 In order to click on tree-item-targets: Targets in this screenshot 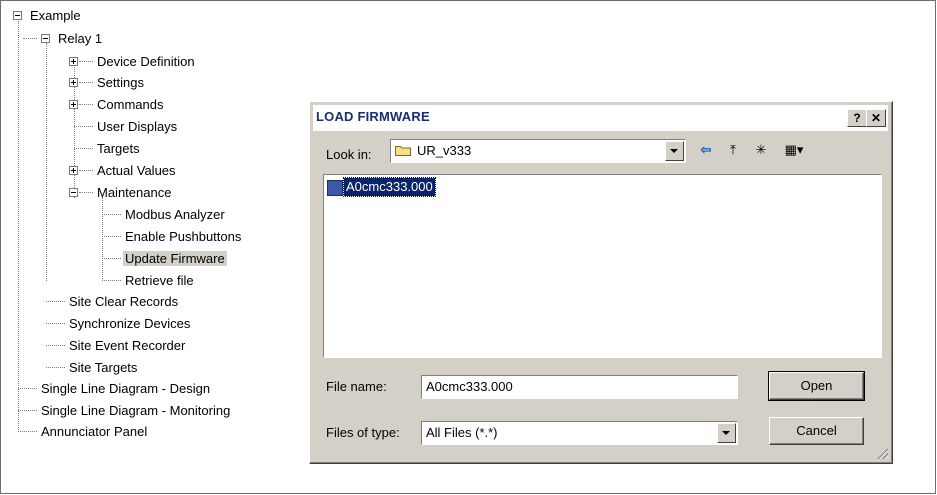, I will do `click(118, 149)`.